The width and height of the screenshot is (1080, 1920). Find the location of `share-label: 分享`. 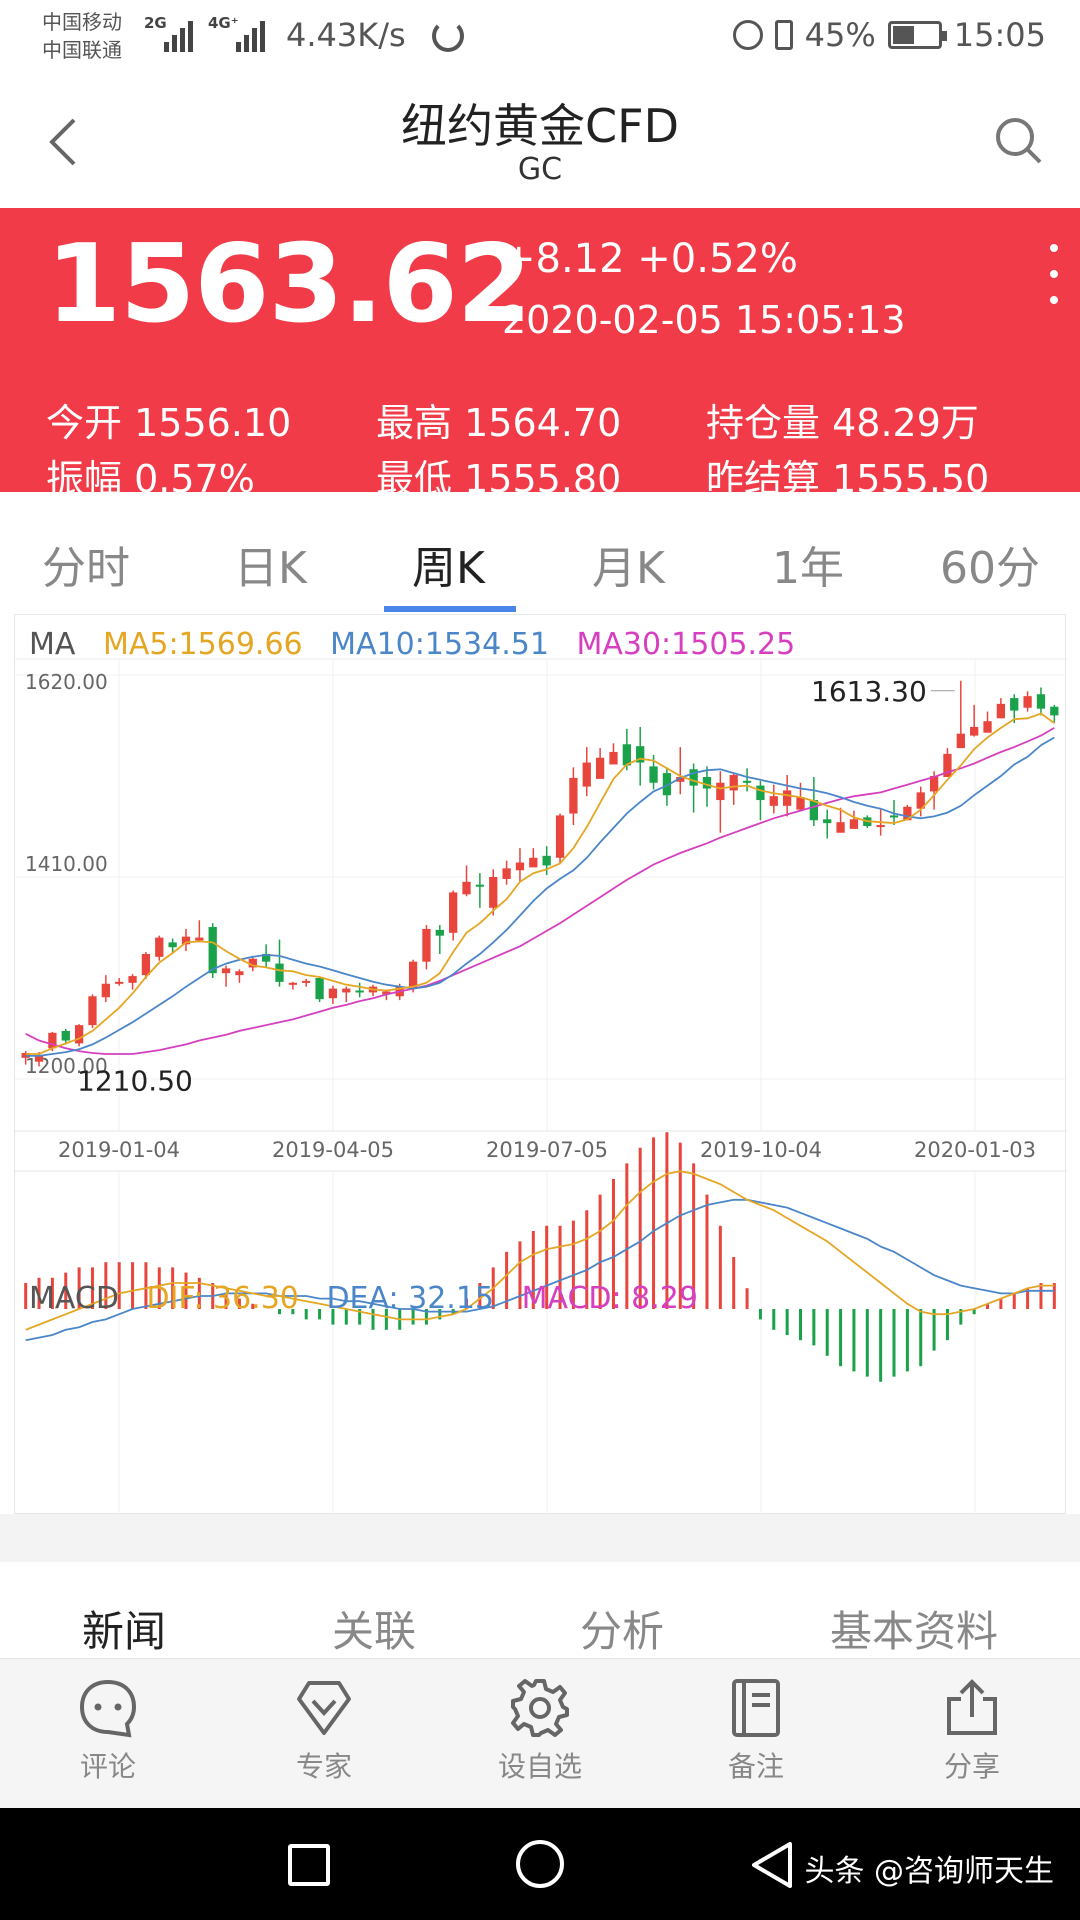

share-label: 分享 is located at coordinates (971, 1766).